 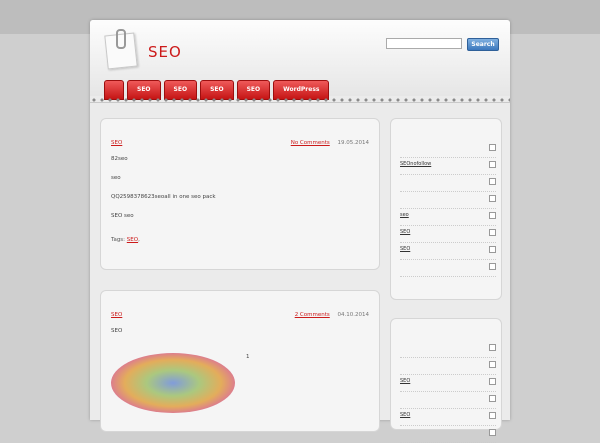 What do you see at coordinates (132, 240) in the screenshot?
I see `tag-link: SEO` at bounding box center [132, 240].